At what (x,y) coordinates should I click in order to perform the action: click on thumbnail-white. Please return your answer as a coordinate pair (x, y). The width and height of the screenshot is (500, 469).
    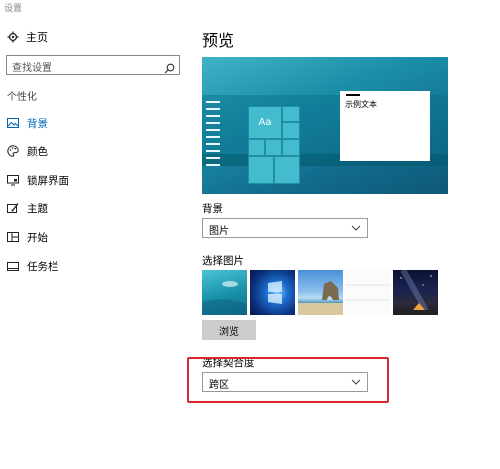
    Looking at the image, I should click on (367, 292).